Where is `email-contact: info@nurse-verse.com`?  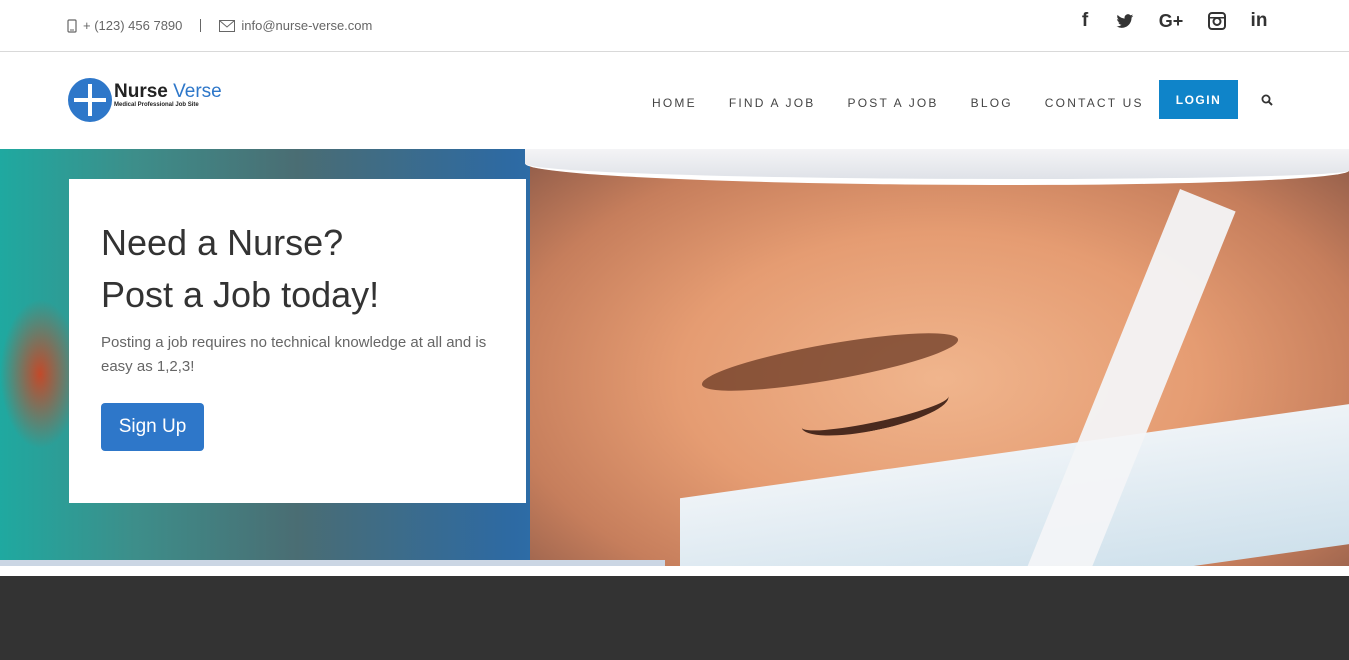
email-contact: info@nurse-verse.com is located at coordinates (295, 25).